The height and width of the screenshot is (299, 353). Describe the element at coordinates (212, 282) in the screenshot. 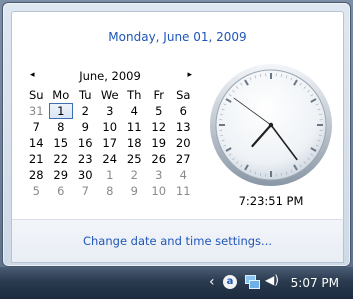

I see `chevron-left-icon: ‹` at that location.